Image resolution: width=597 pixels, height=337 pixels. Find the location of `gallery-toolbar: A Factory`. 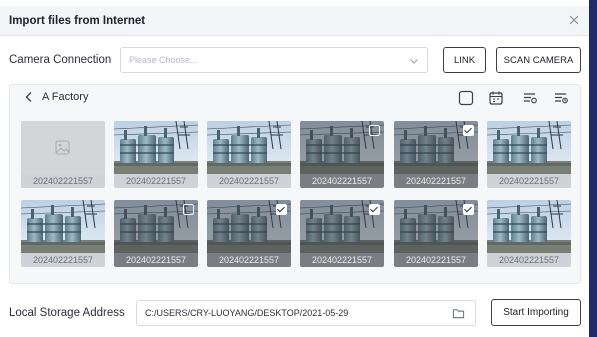

gallery-toolbar: A Factory is located at coordinates (295, 97).